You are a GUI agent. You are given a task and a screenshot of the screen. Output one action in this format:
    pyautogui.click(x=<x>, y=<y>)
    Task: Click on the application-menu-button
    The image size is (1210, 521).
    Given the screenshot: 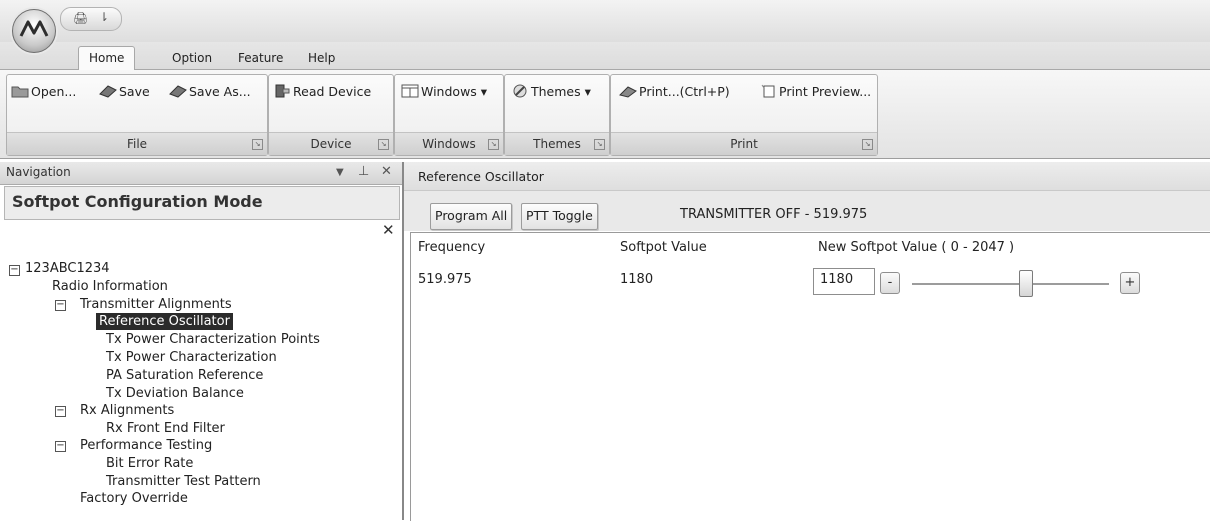 What is the action you would take?
    pyautogui.click(x=34, y=31)
    